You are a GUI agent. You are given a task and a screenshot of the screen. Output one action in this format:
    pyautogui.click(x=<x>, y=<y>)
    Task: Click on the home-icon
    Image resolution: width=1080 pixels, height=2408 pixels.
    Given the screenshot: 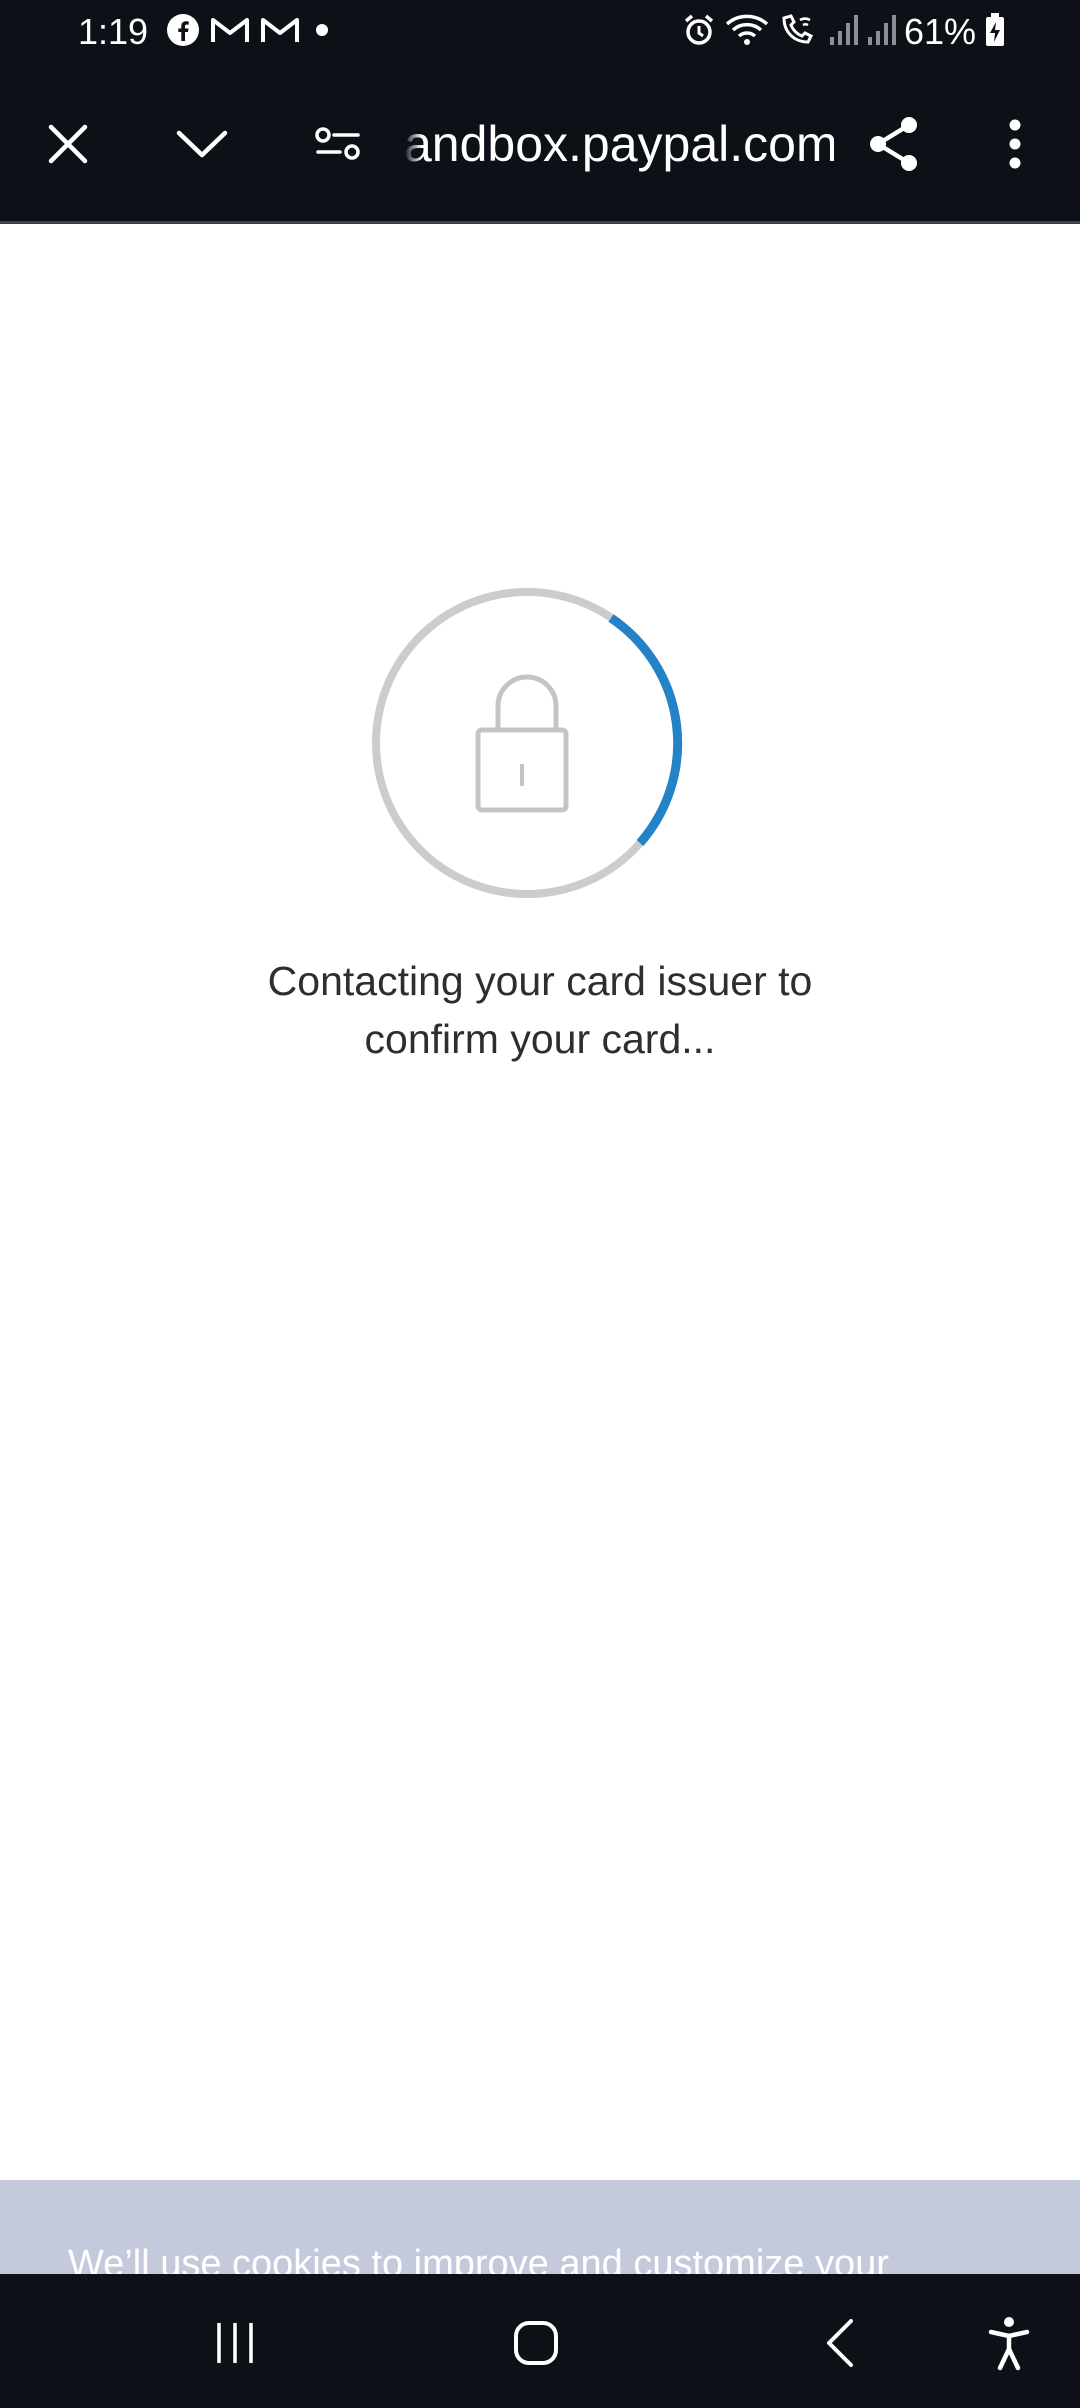 What is the action you would take?
    pyautogui.click(x=536, y=2343)
    